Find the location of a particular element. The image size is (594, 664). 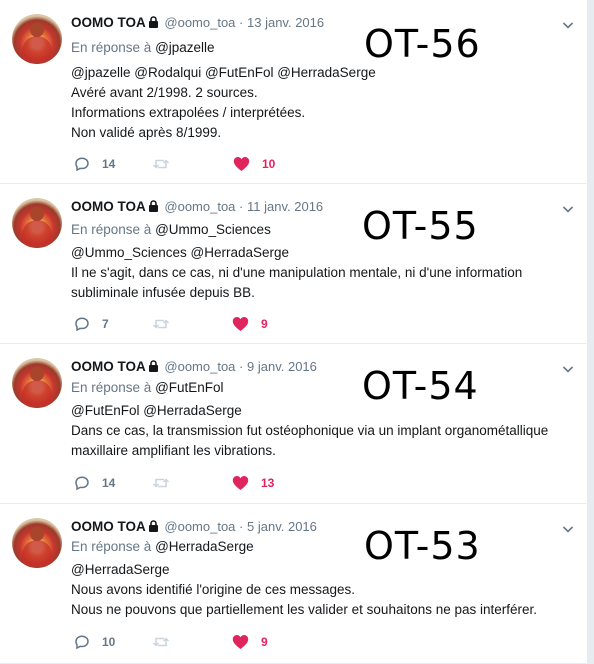

reply-context: En réponse à @Ummo_Sciences is located at coordinates (171, 230).